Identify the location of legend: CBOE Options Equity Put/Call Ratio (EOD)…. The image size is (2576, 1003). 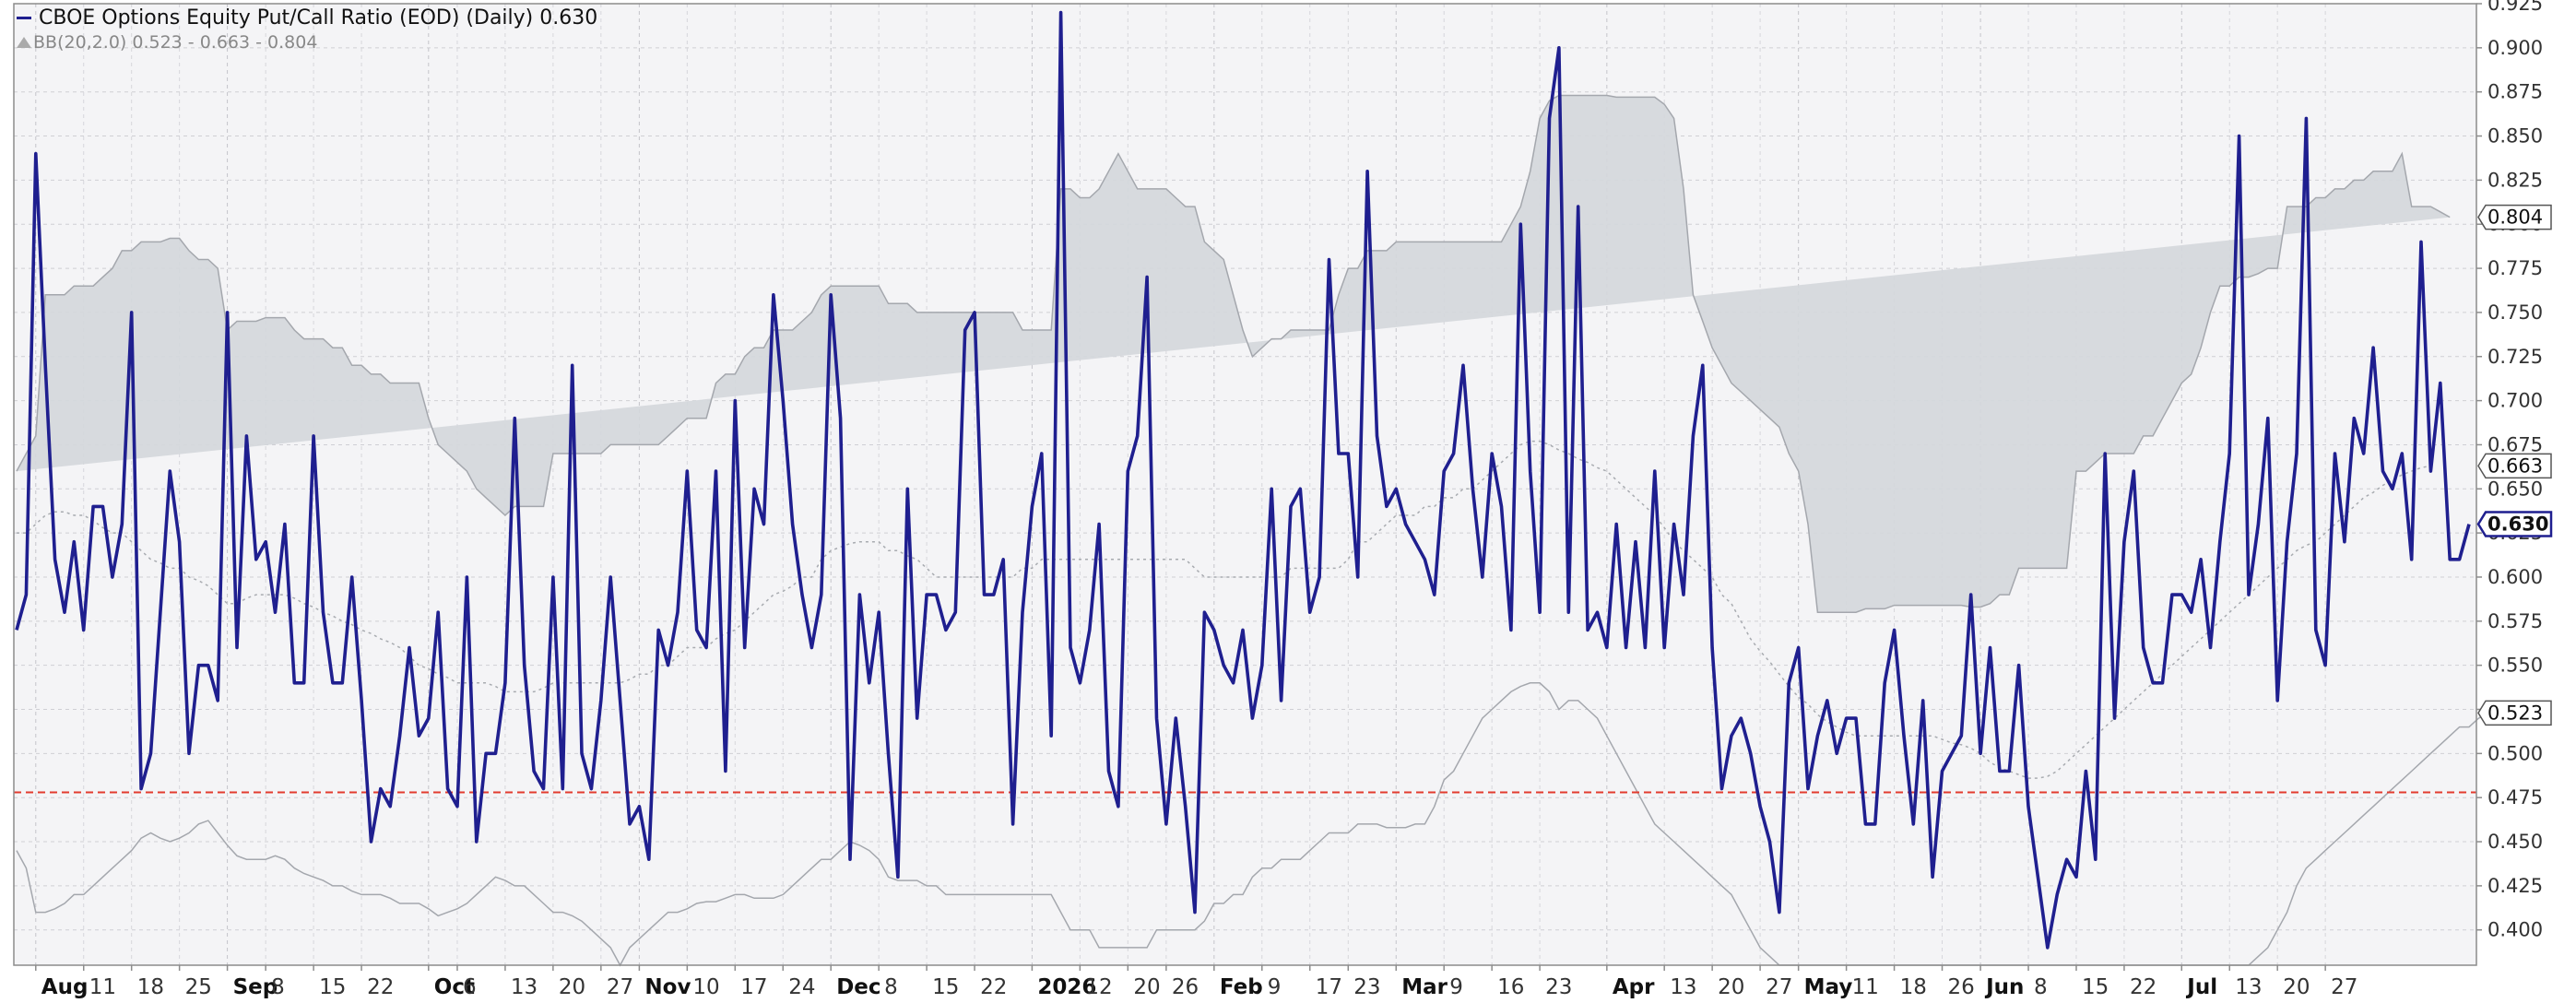
(307, 28).